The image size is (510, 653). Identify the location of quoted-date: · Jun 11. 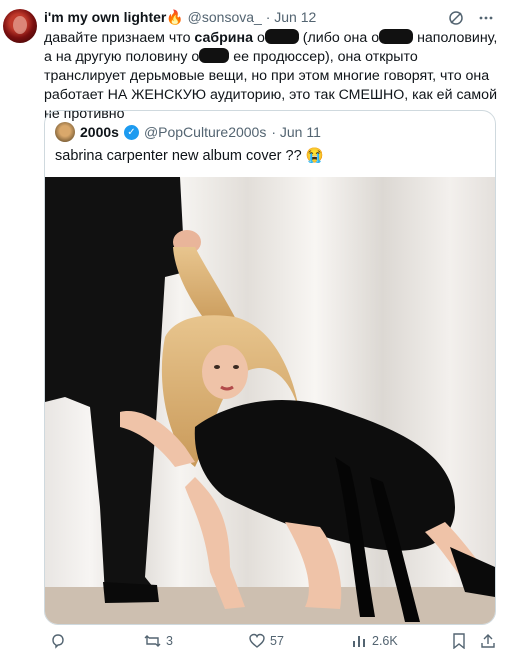
(296, 132).